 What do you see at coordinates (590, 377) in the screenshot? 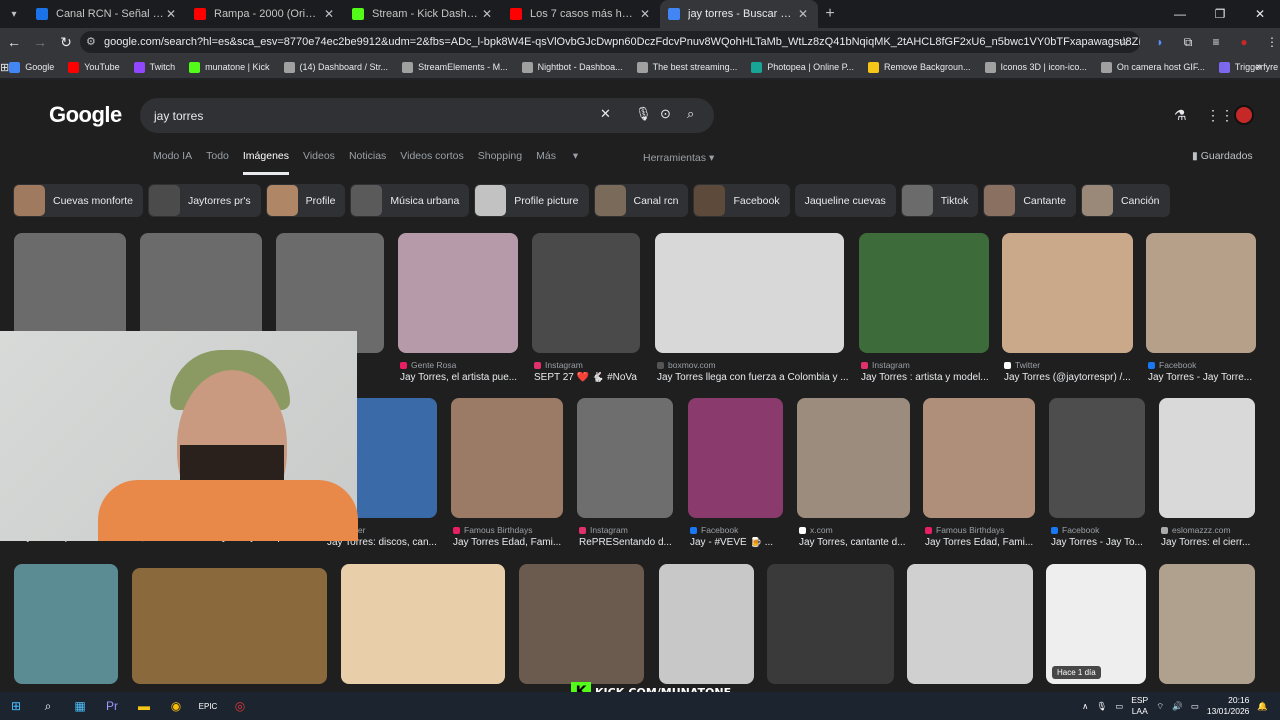
I see `result-caption: SEPT 27 ❤️ 🐇 #NoVa` at bounding box center [590, 377].